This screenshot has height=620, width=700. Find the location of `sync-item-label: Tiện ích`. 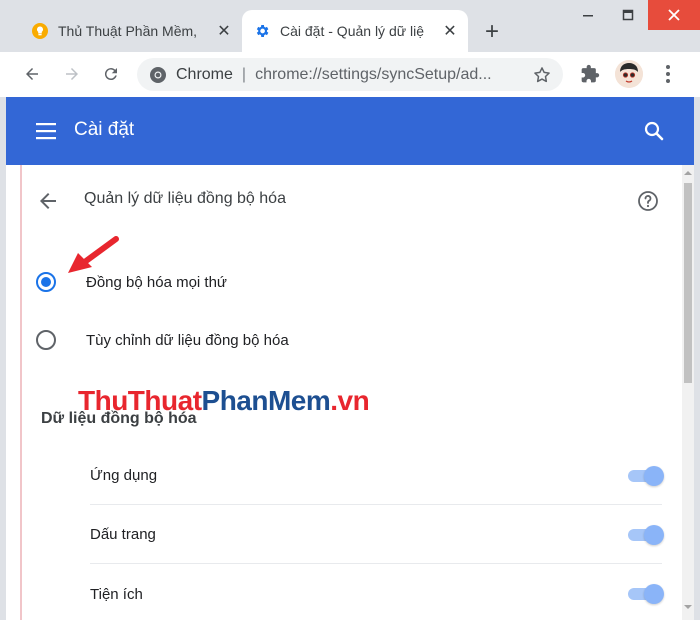

sync-item-label: Tiện ích is located at coordinates (116, 594).